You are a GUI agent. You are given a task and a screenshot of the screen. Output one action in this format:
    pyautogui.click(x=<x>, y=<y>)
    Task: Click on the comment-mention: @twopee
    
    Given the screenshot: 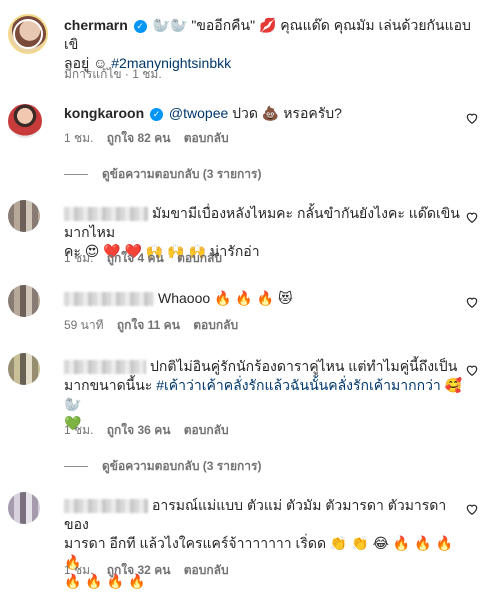 What is the action you would take?
    pyautogui.click(x=198, y=113)
    